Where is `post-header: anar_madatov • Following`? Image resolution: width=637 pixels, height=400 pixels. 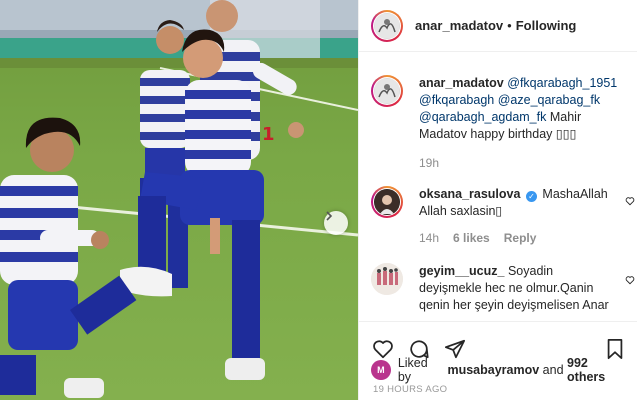 post-header: anar_madatov • Following is located at coordinates (498, 26).